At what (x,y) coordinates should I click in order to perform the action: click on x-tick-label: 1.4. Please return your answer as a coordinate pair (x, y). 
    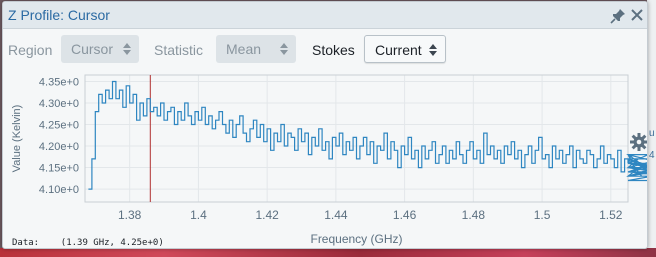
    Looking at the image, I should click on (198, 215).